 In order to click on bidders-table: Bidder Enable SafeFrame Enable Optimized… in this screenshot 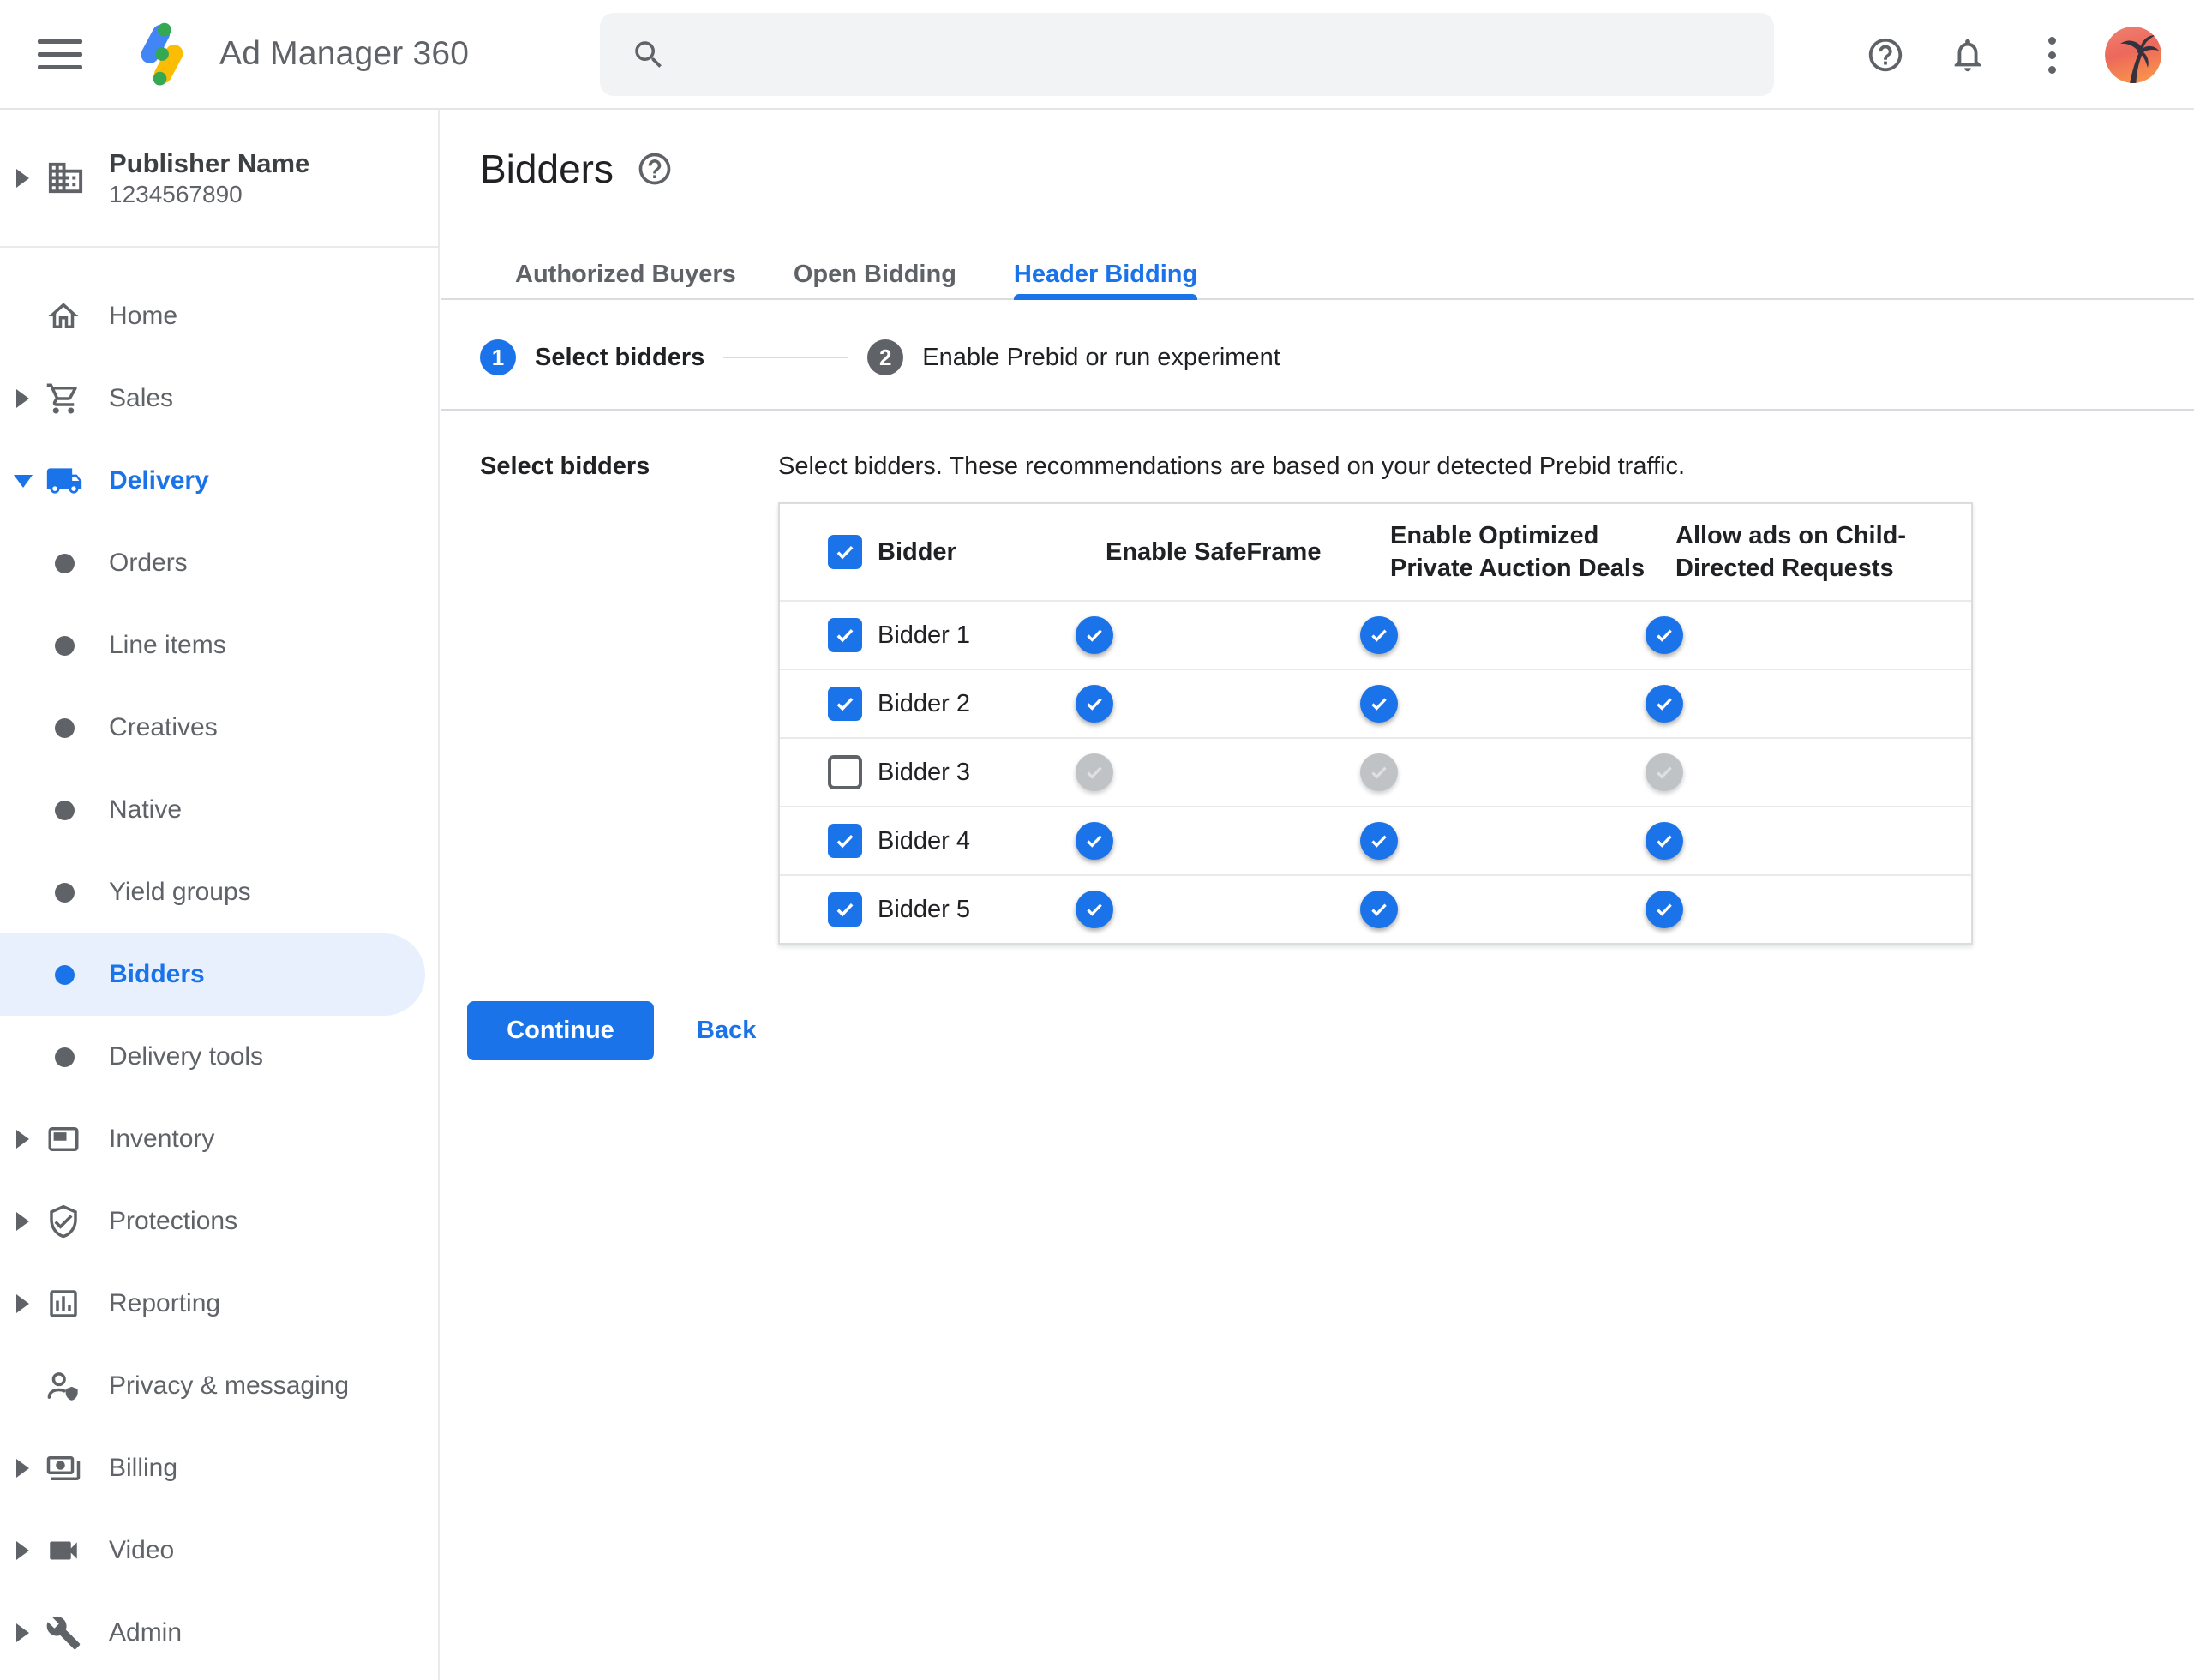, I will do `click(1375, 723)`.